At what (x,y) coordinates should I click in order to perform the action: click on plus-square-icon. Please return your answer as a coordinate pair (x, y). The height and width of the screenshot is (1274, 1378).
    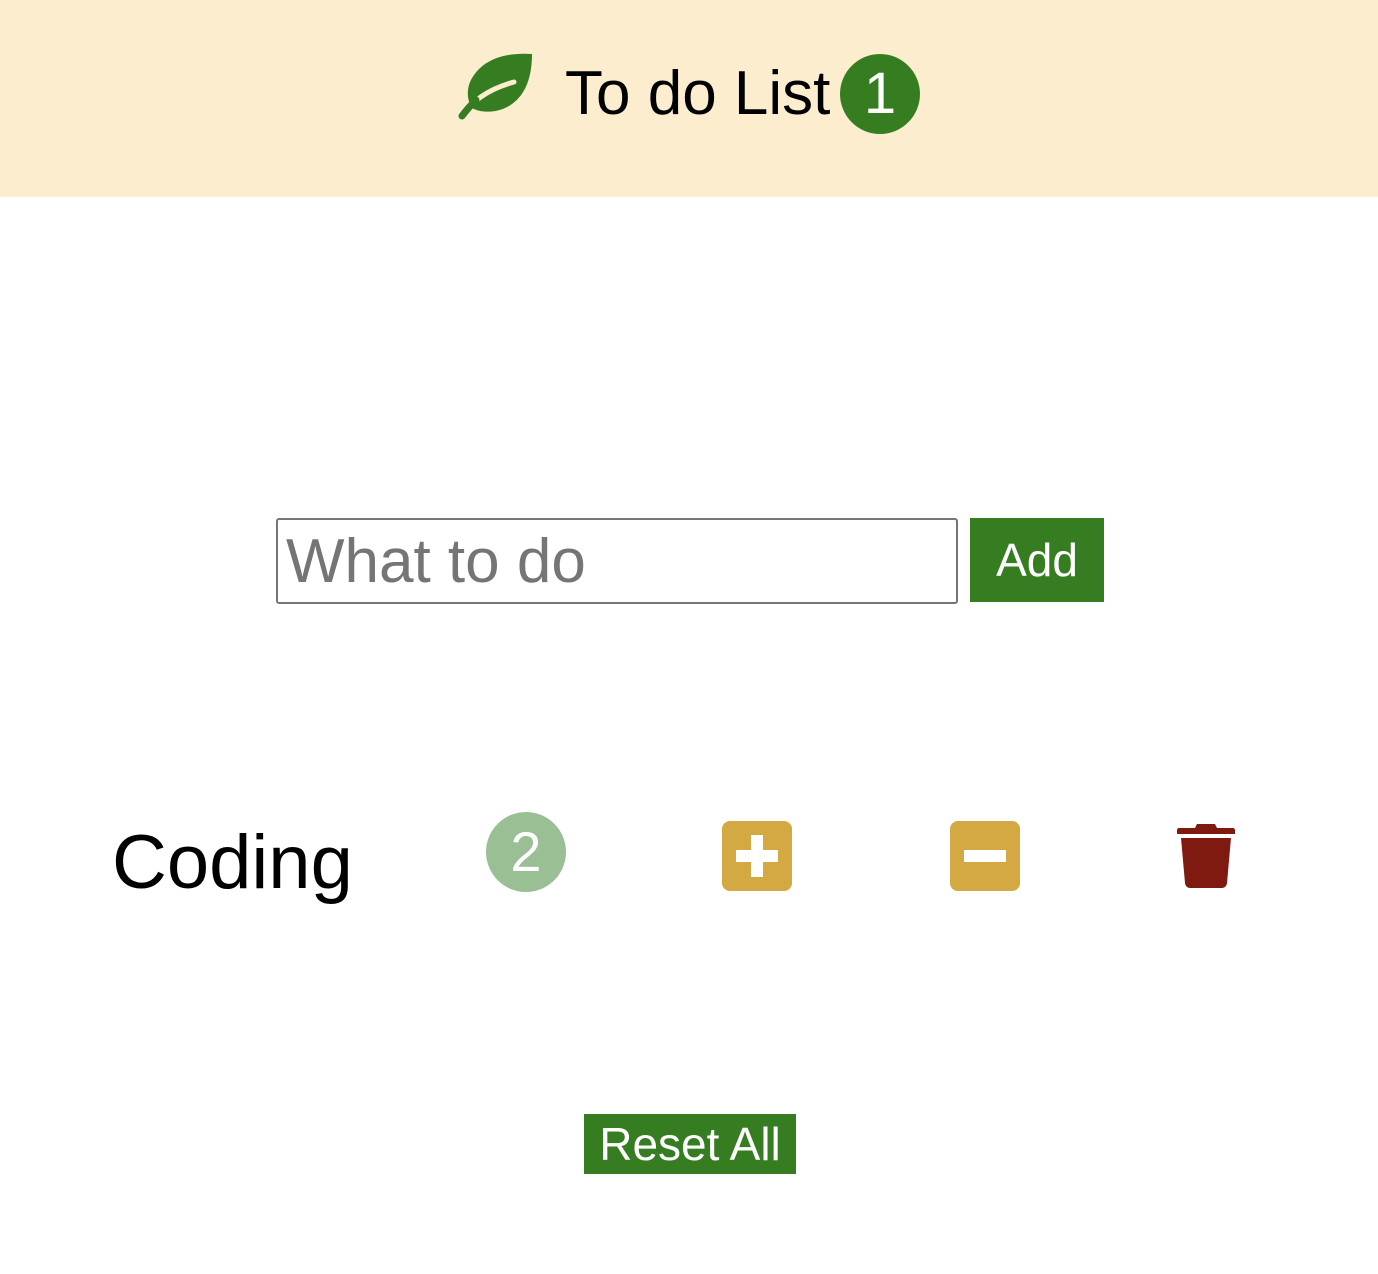
    Looking at the image, I should click on (757, 856).